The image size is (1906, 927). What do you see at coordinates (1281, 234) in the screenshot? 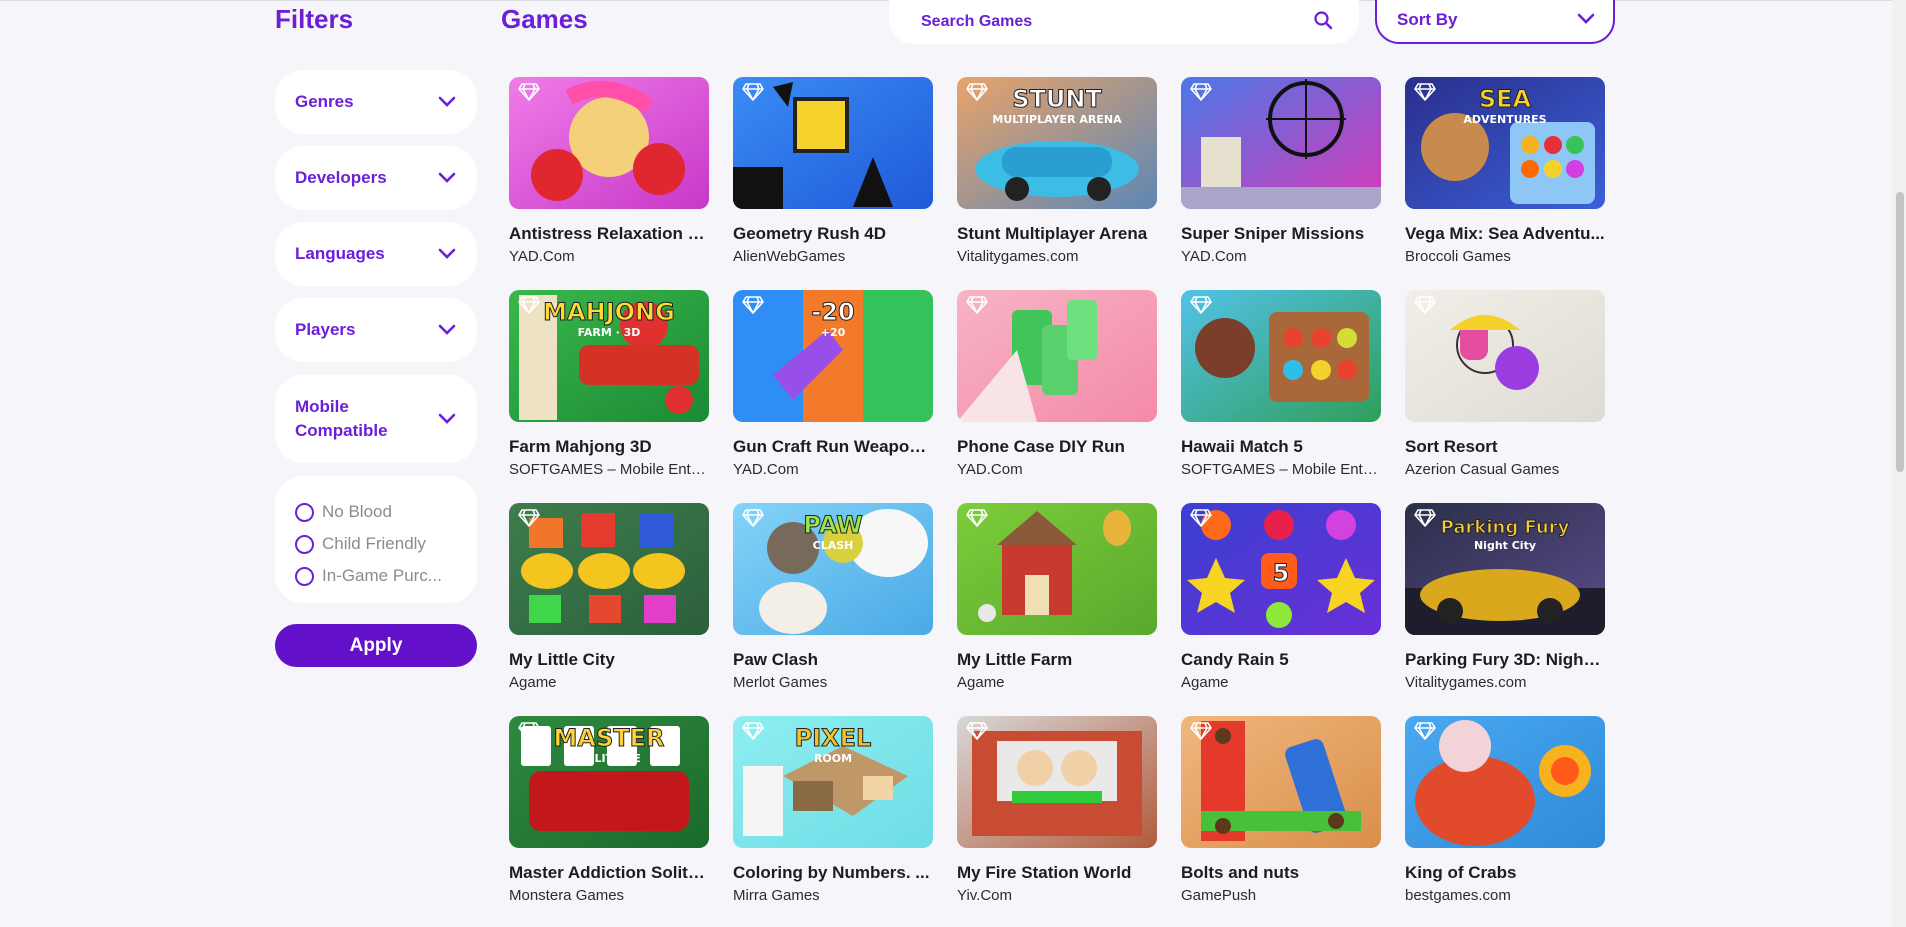
I see `game-title: Super Sniper Missions` at bounding box center [1281, 234].